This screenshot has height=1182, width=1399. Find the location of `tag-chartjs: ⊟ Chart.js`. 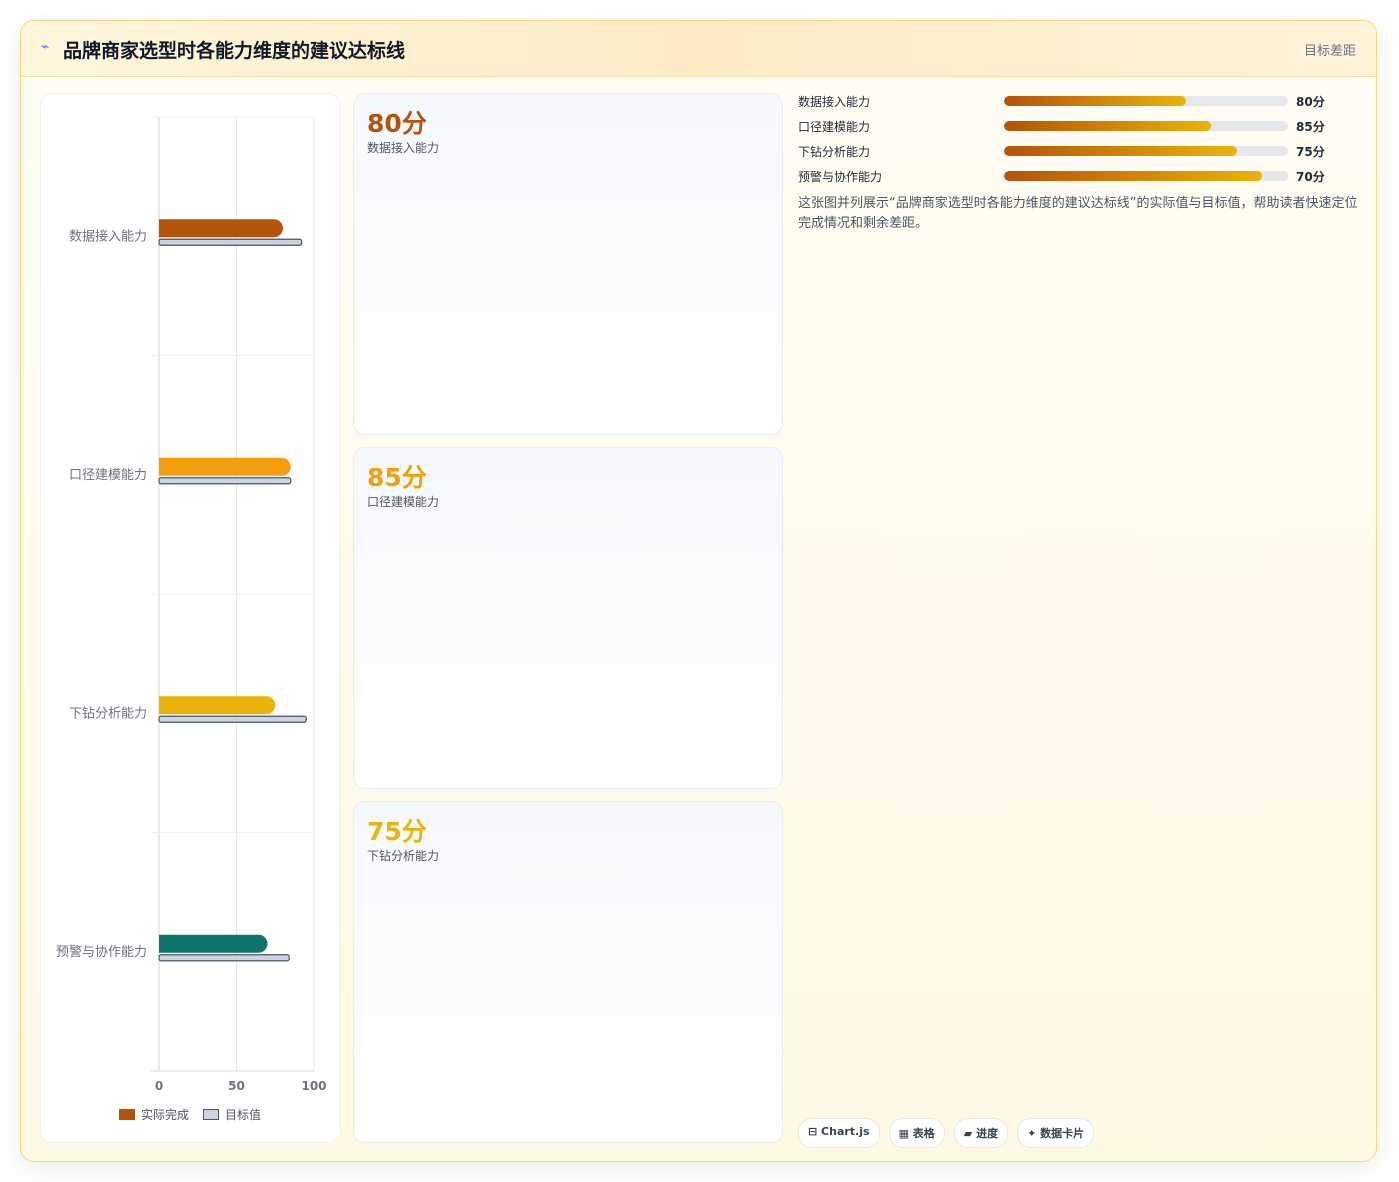

tag-chartjs: ⊟ Chart.js is located at coordinates (839, 1133).